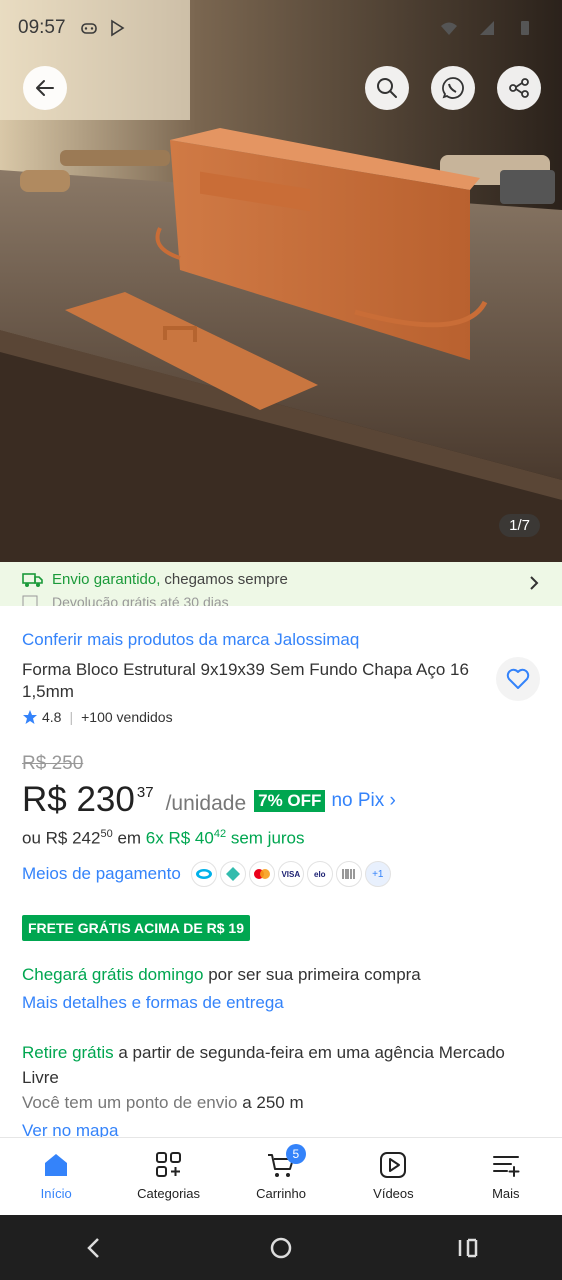 The width and height of the screenshot is (562, 1280). Describe the element at coordinates (449, 28) in the screenshot. I see `wifi-icon` at that location.